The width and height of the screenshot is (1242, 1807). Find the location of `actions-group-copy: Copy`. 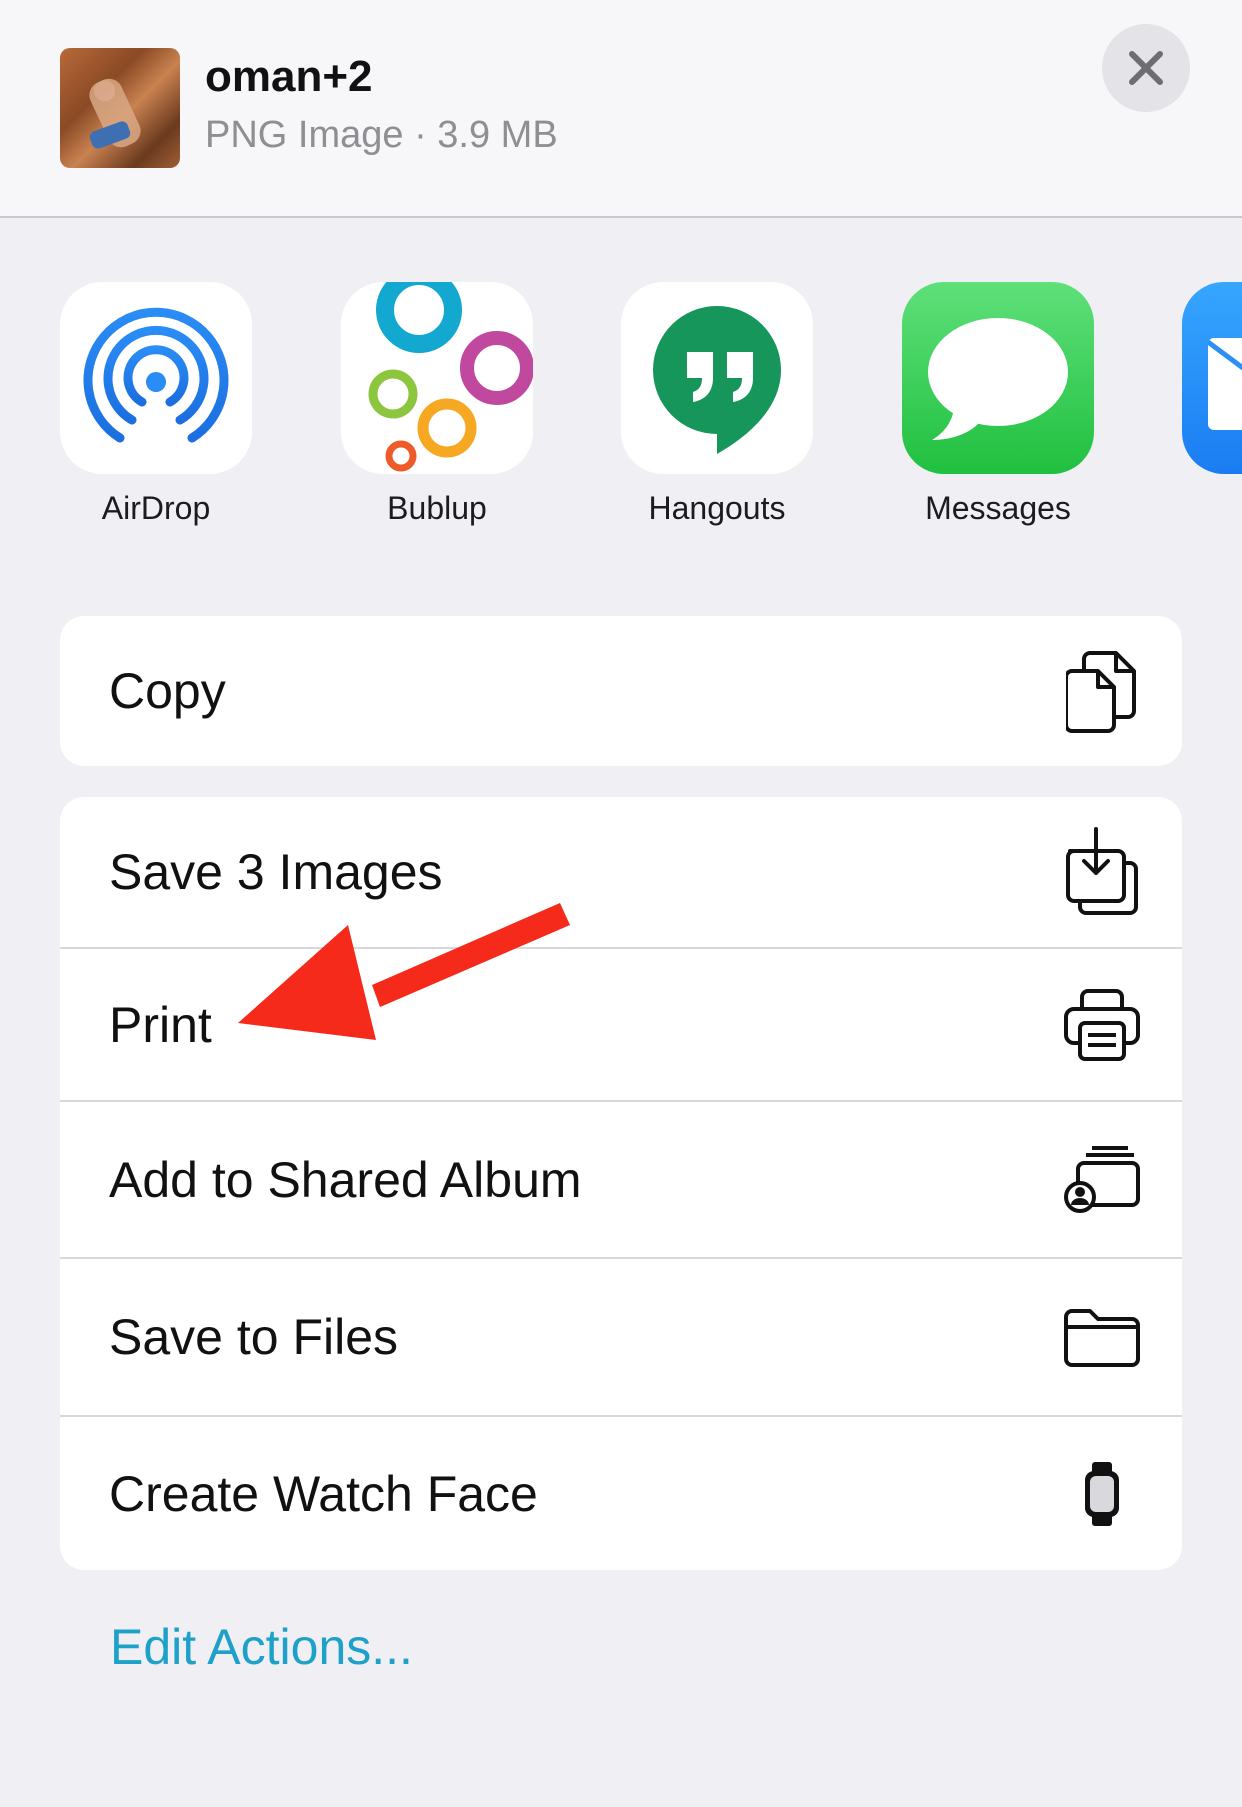

actions-group-copy: Copy is located at coordinates (621, 691).